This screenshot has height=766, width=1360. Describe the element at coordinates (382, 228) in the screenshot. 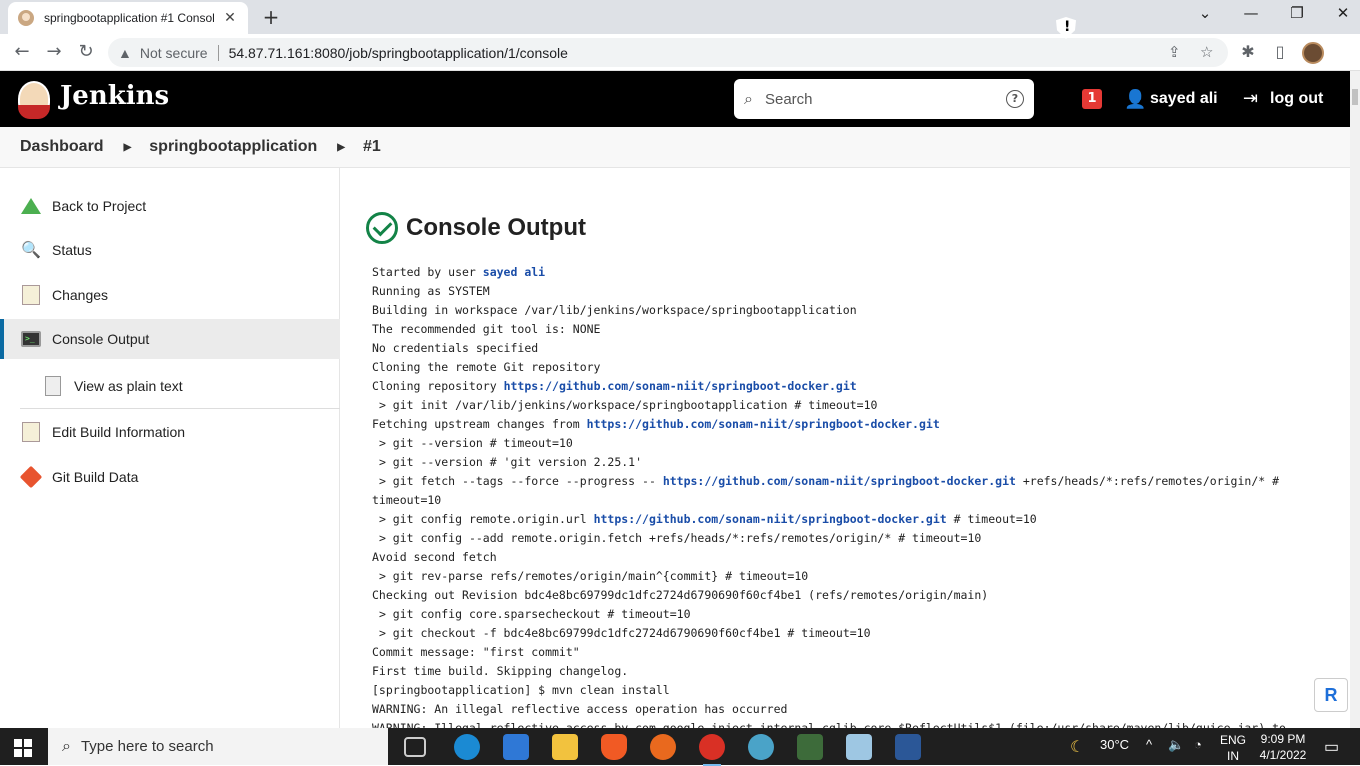

I see `success-check-icon` at that location.